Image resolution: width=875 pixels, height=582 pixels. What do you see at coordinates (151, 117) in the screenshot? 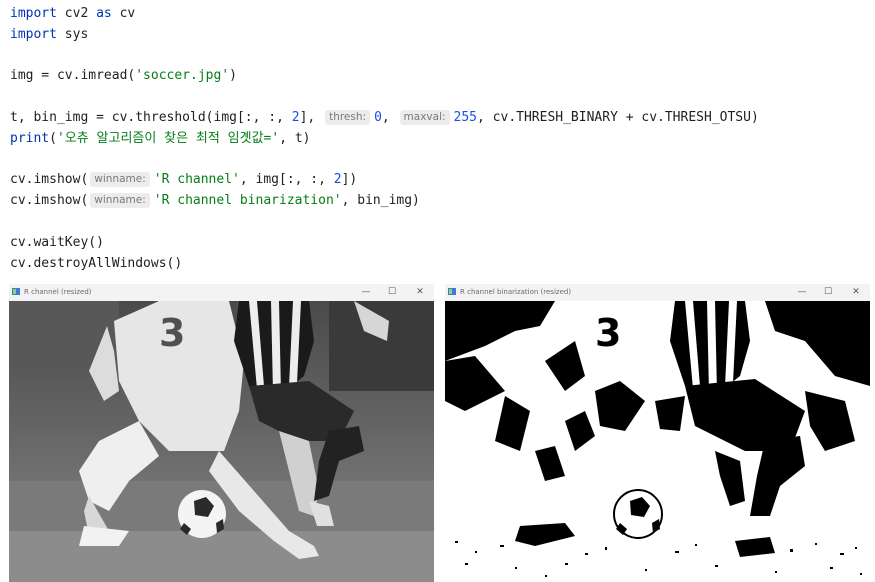
I see `code-text: t, bin_img = cv.threshold(img[:, :,` at bounding box center [151, 117].